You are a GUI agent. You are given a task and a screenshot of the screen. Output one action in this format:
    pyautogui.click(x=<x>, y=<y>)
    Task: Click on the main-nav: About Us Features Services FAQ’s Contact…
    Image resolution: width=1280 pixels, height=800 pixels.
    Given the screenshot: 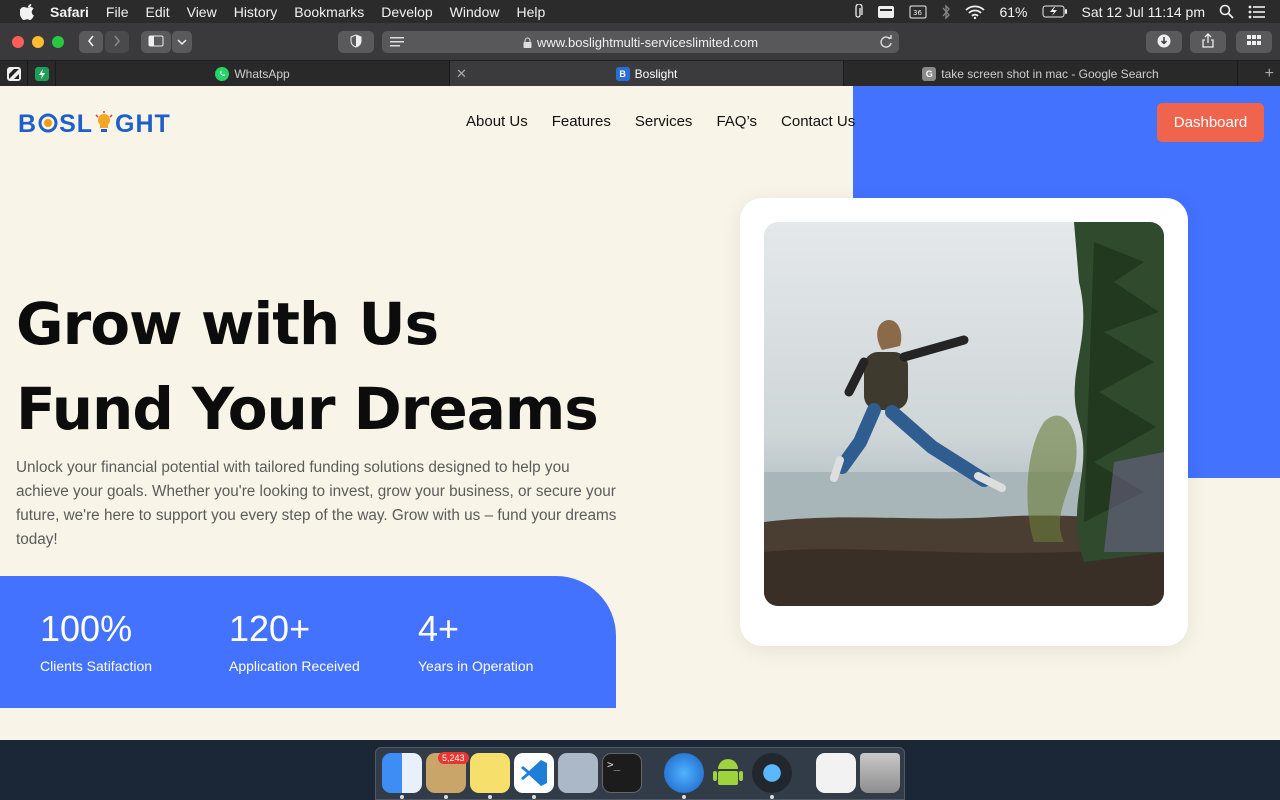 What is the action you would take?
    pyautogui.click(x=660, y=121)
    